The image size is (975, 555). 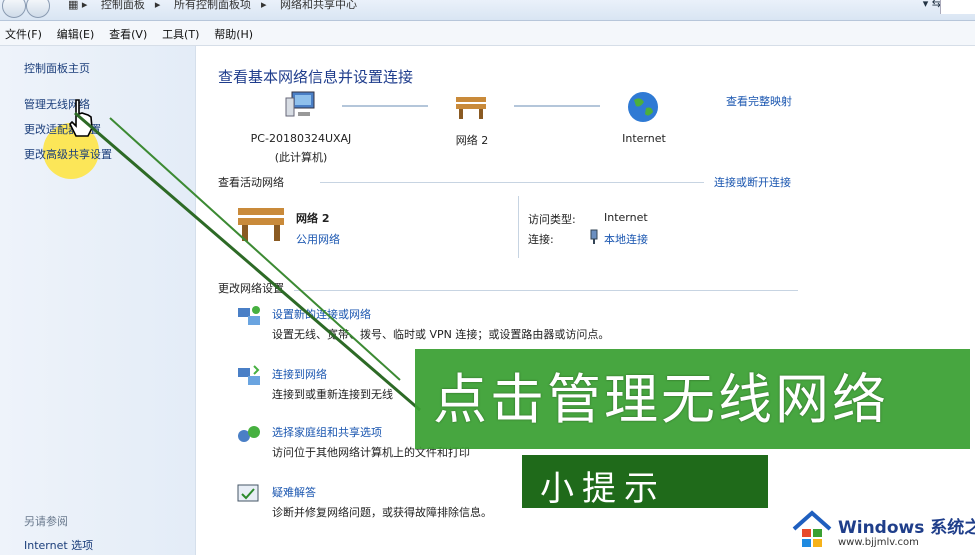 What do you see at coordinates (661, 399) in the screenshot?
I see `instruction-text: 点击管理无线网络` at bounding box center [661, 399].